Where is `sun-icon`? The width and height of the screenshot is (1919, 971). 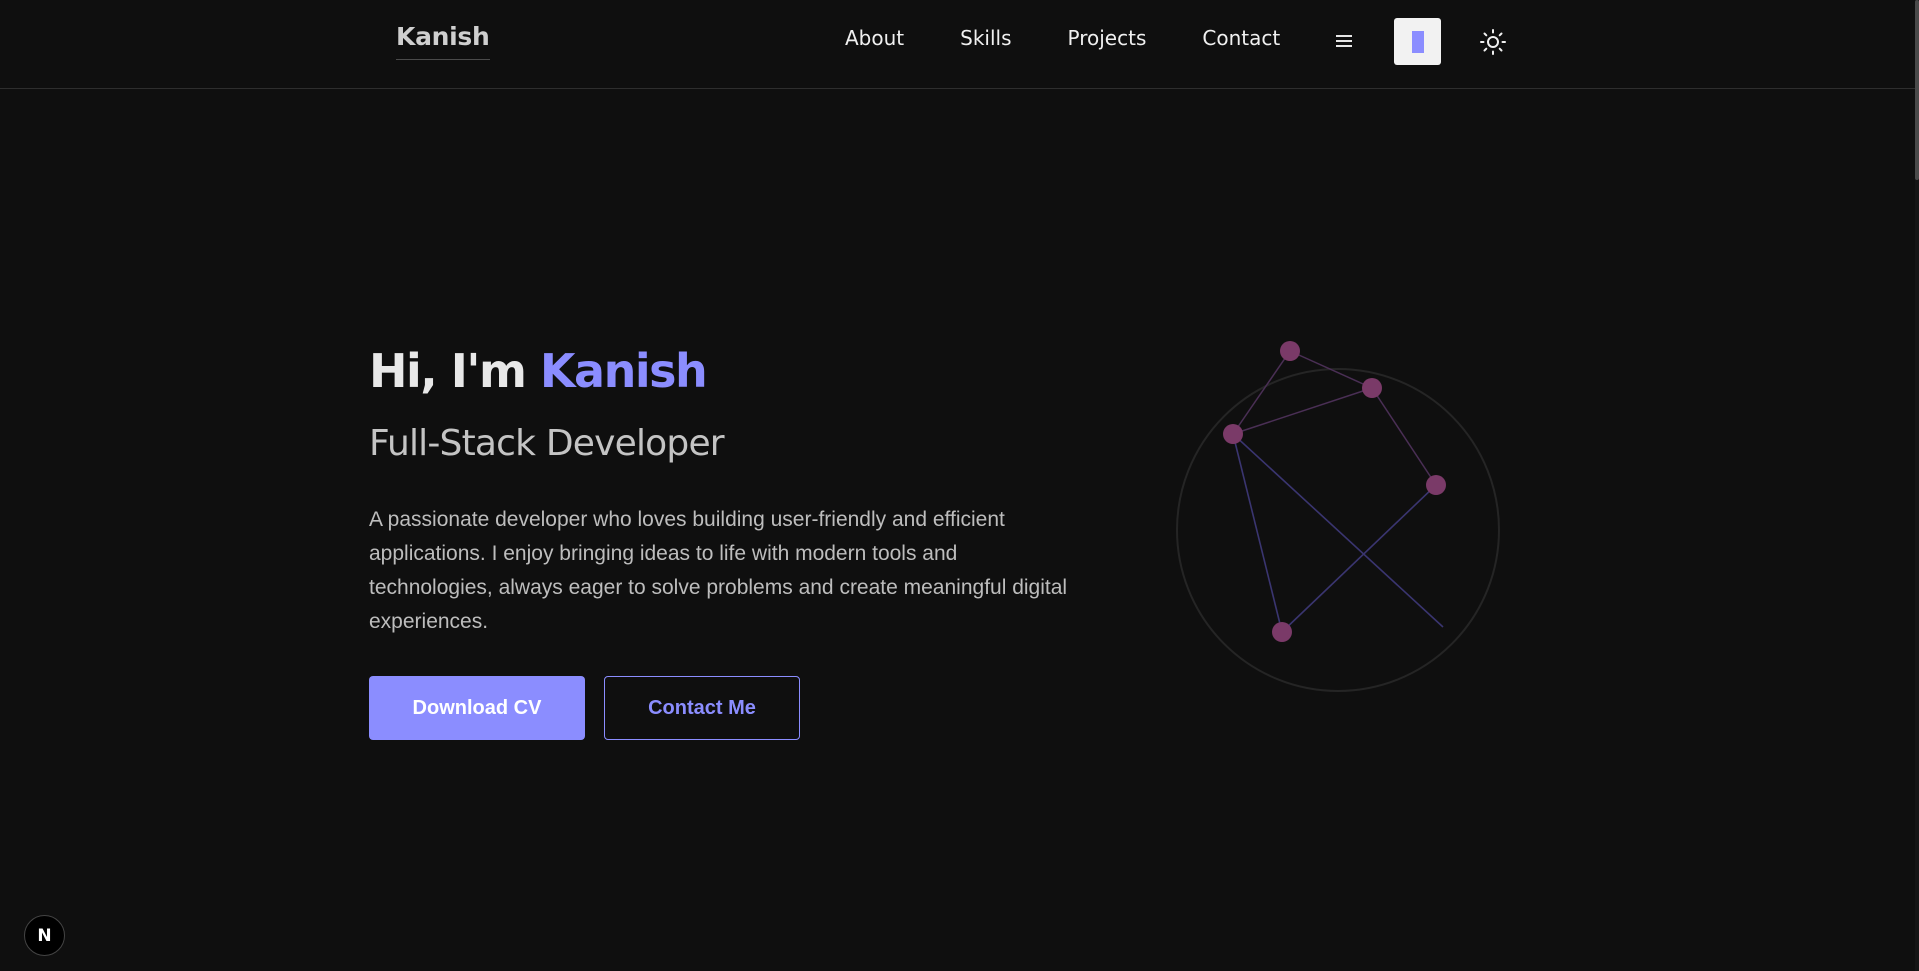
sun-icon is located at coordinates (1493, 42).